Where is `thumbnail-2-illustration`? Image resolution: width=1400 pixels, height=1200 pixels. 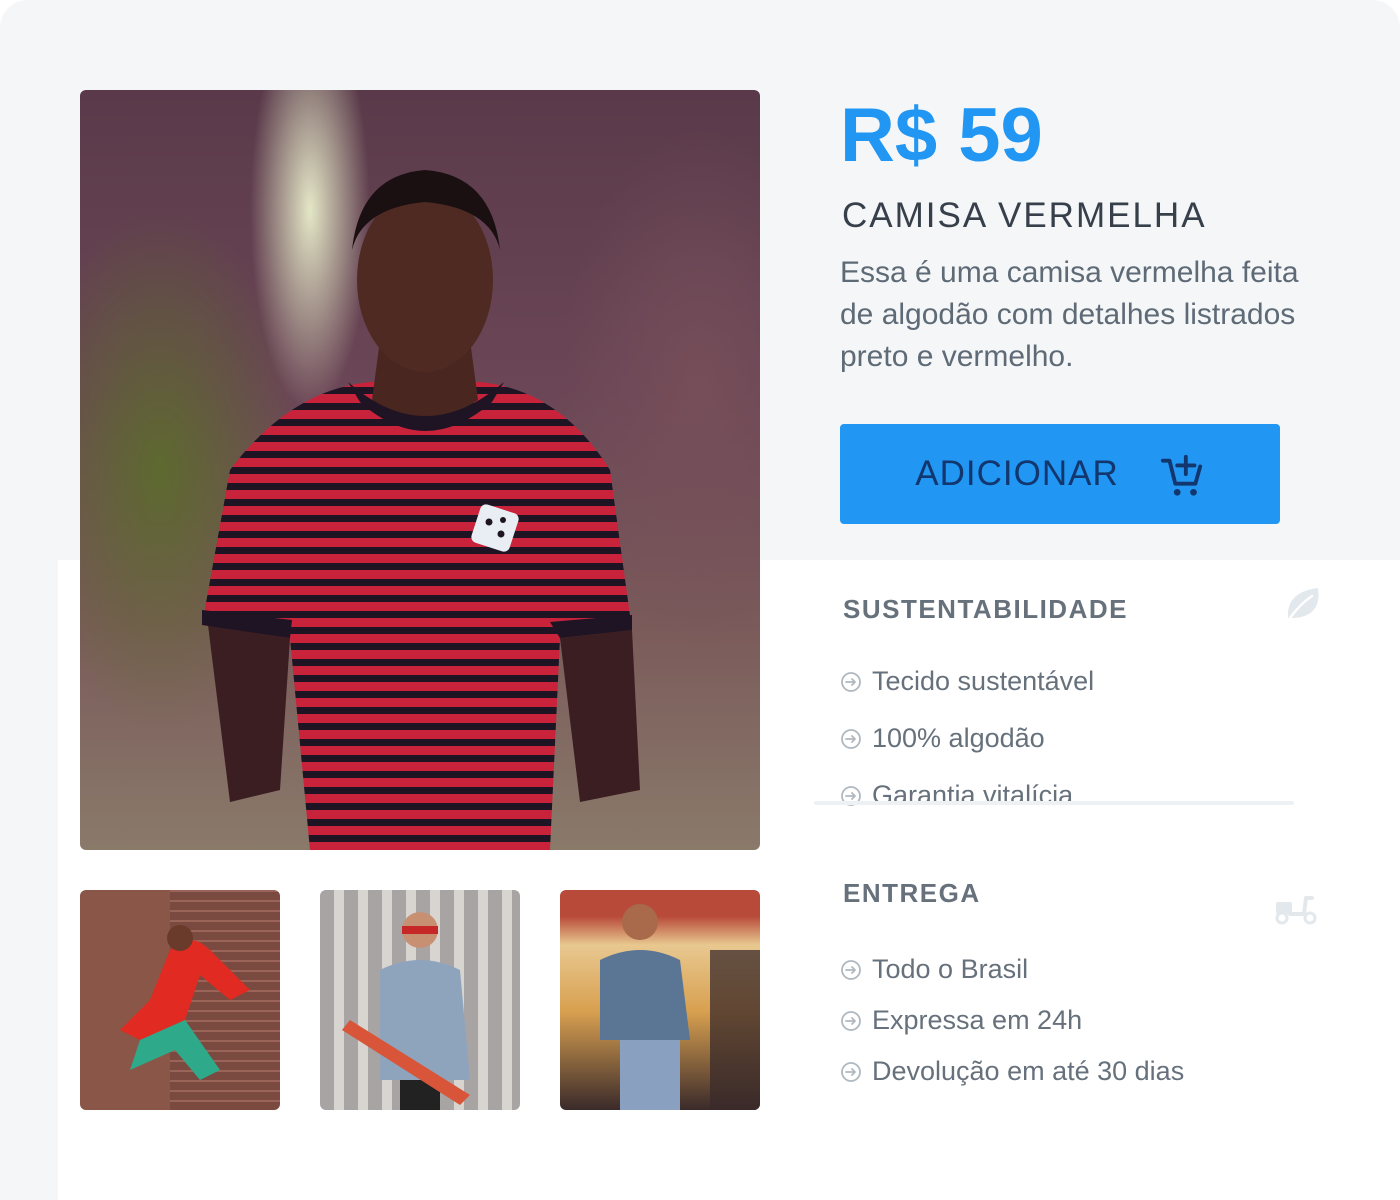 thumbnail-2-illustration is located at coordinates (406, 1011).